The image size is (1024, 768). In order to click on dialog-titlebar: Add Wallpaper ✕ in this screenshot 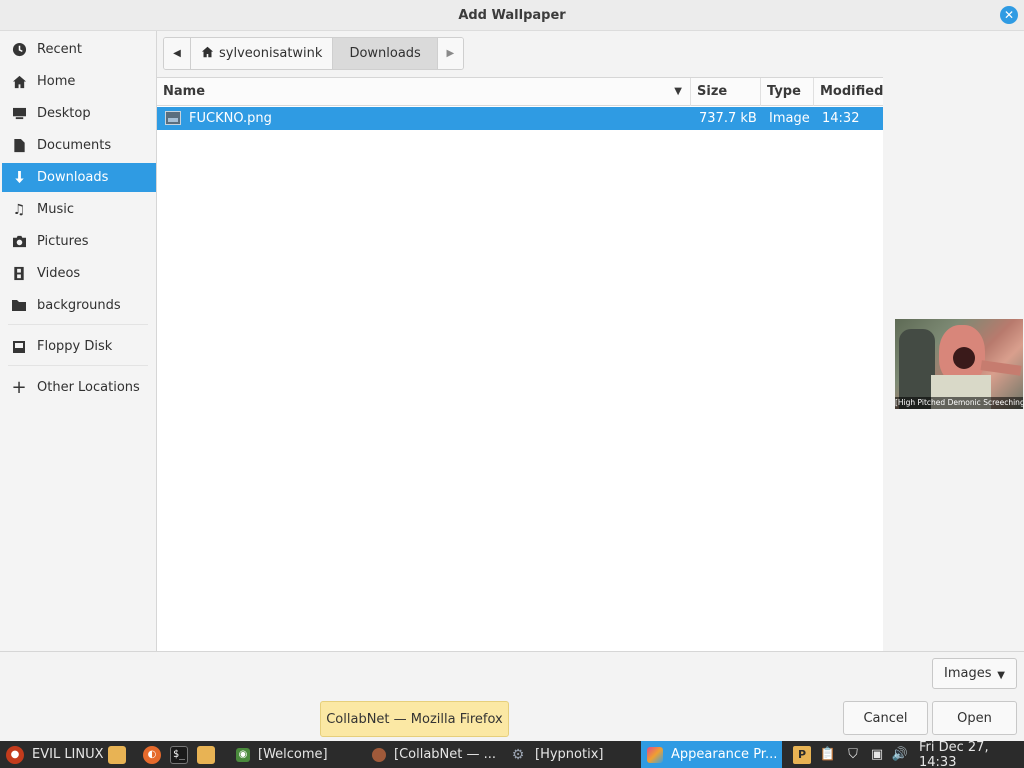, I will do `click(512, 15)`.